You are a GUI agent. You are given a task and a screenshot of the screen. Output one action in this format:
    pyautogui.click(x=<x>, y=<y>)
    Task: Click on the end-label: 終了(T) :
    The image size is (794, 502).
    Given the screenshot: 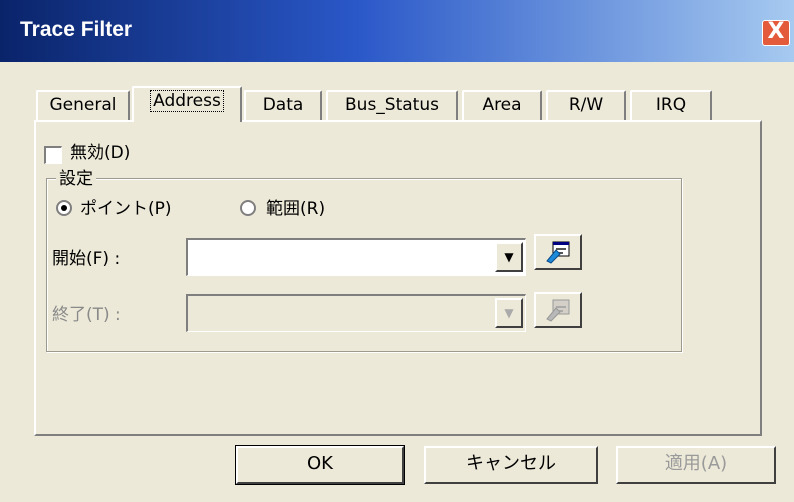 What is the action you would take?
    pyautogui.click(x=86, y=315)
    